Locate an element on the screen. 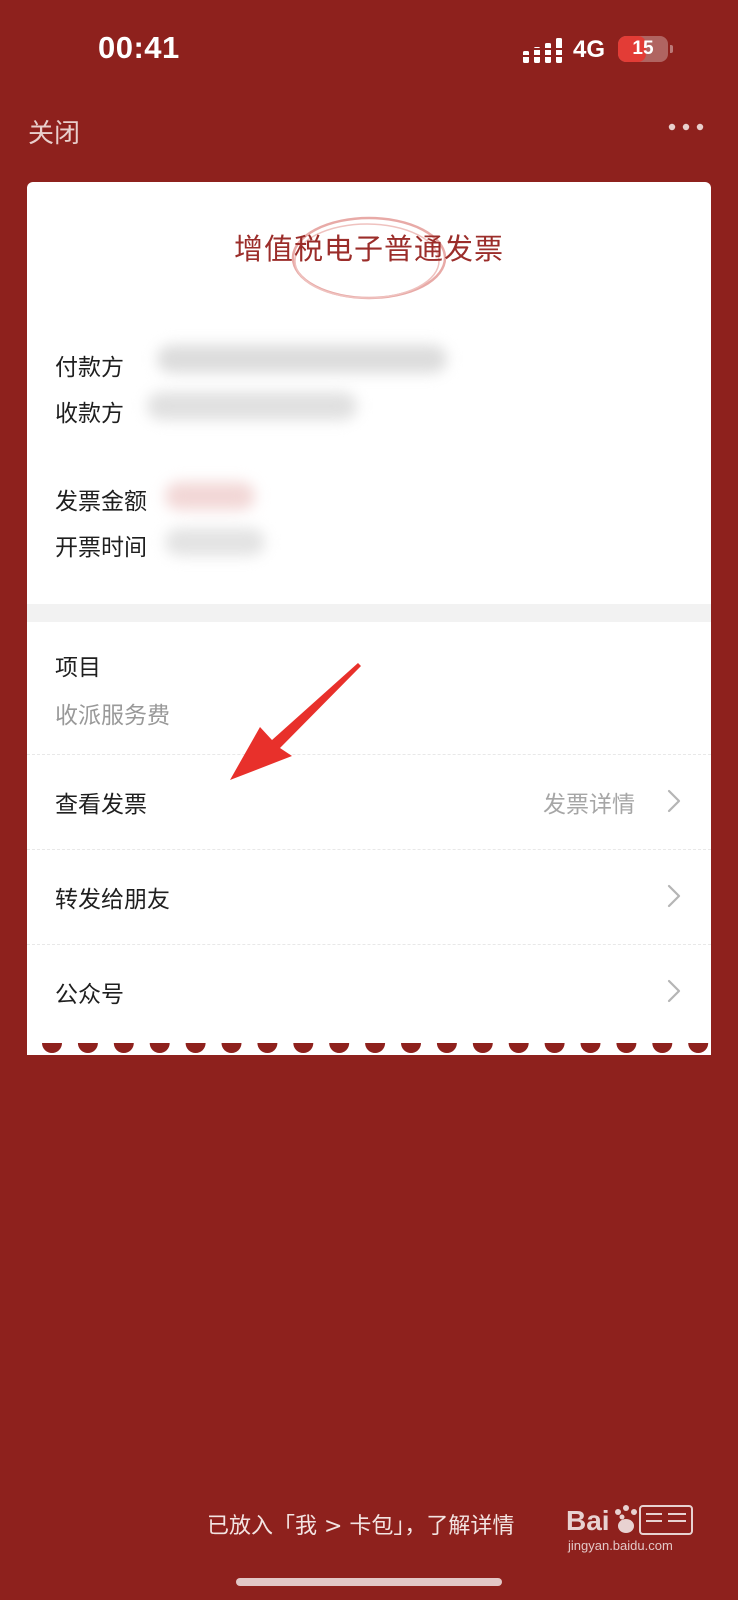 The width and height of the screenshot is (738, 1600). battery-icon: 15 is located at coordinates (646, 49).